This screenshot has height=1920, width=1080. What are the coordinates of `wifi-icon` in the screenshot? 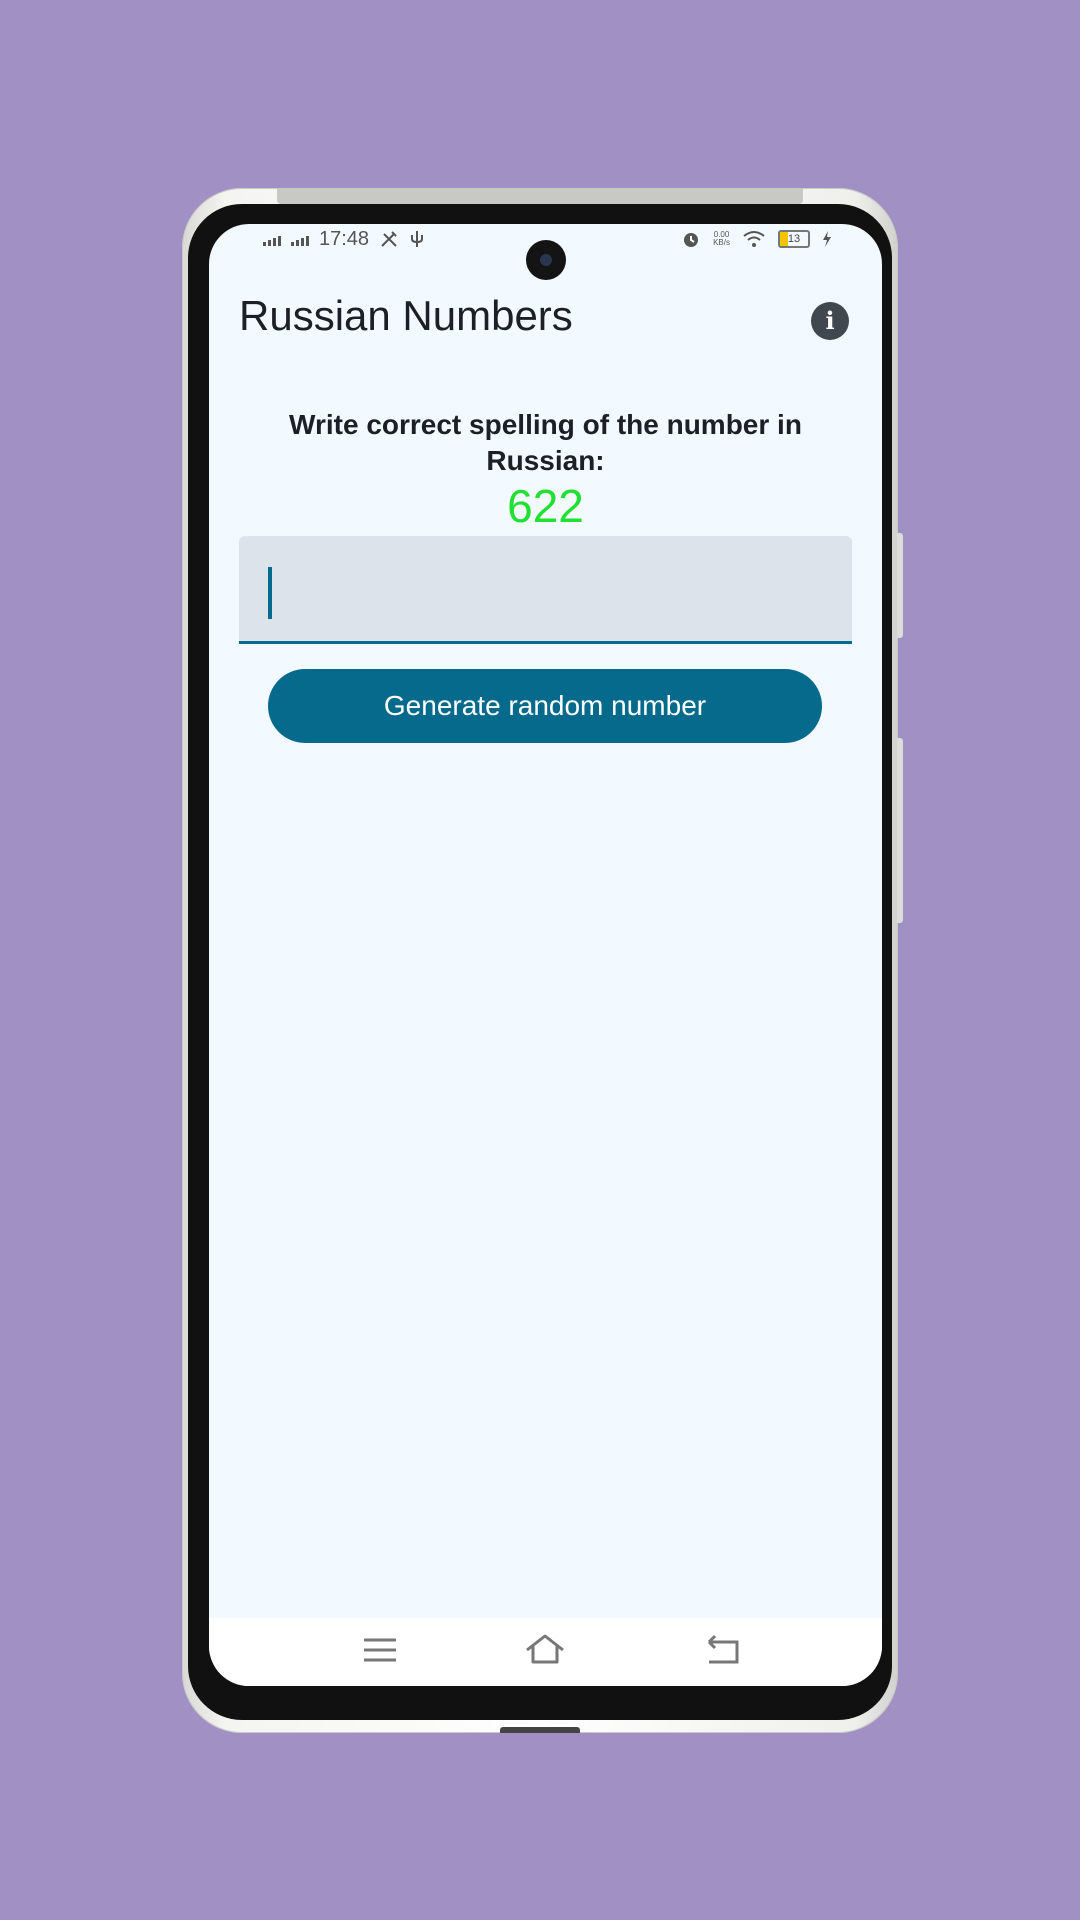 It's located at (754, 239).